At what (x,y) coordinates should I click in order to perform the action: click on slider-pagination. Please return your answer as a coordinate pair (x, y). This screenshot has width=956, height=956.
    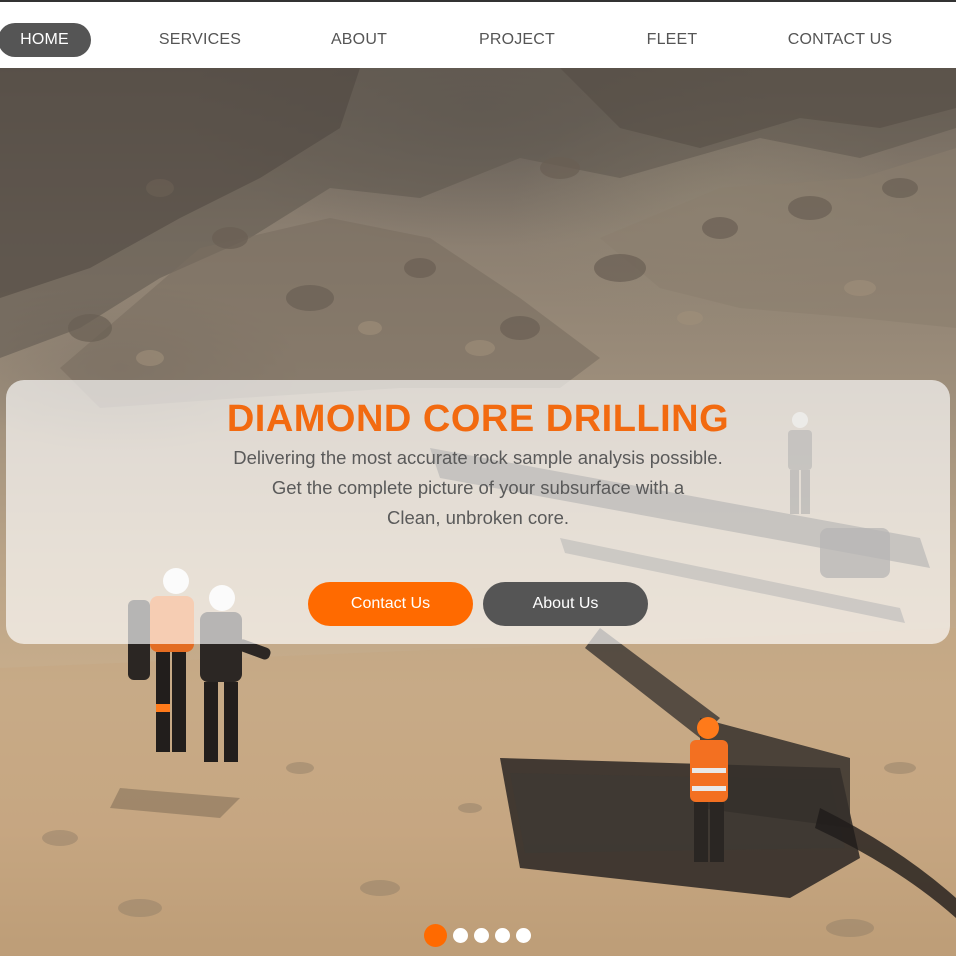
    Looking at the image, I should click on (478, 936).